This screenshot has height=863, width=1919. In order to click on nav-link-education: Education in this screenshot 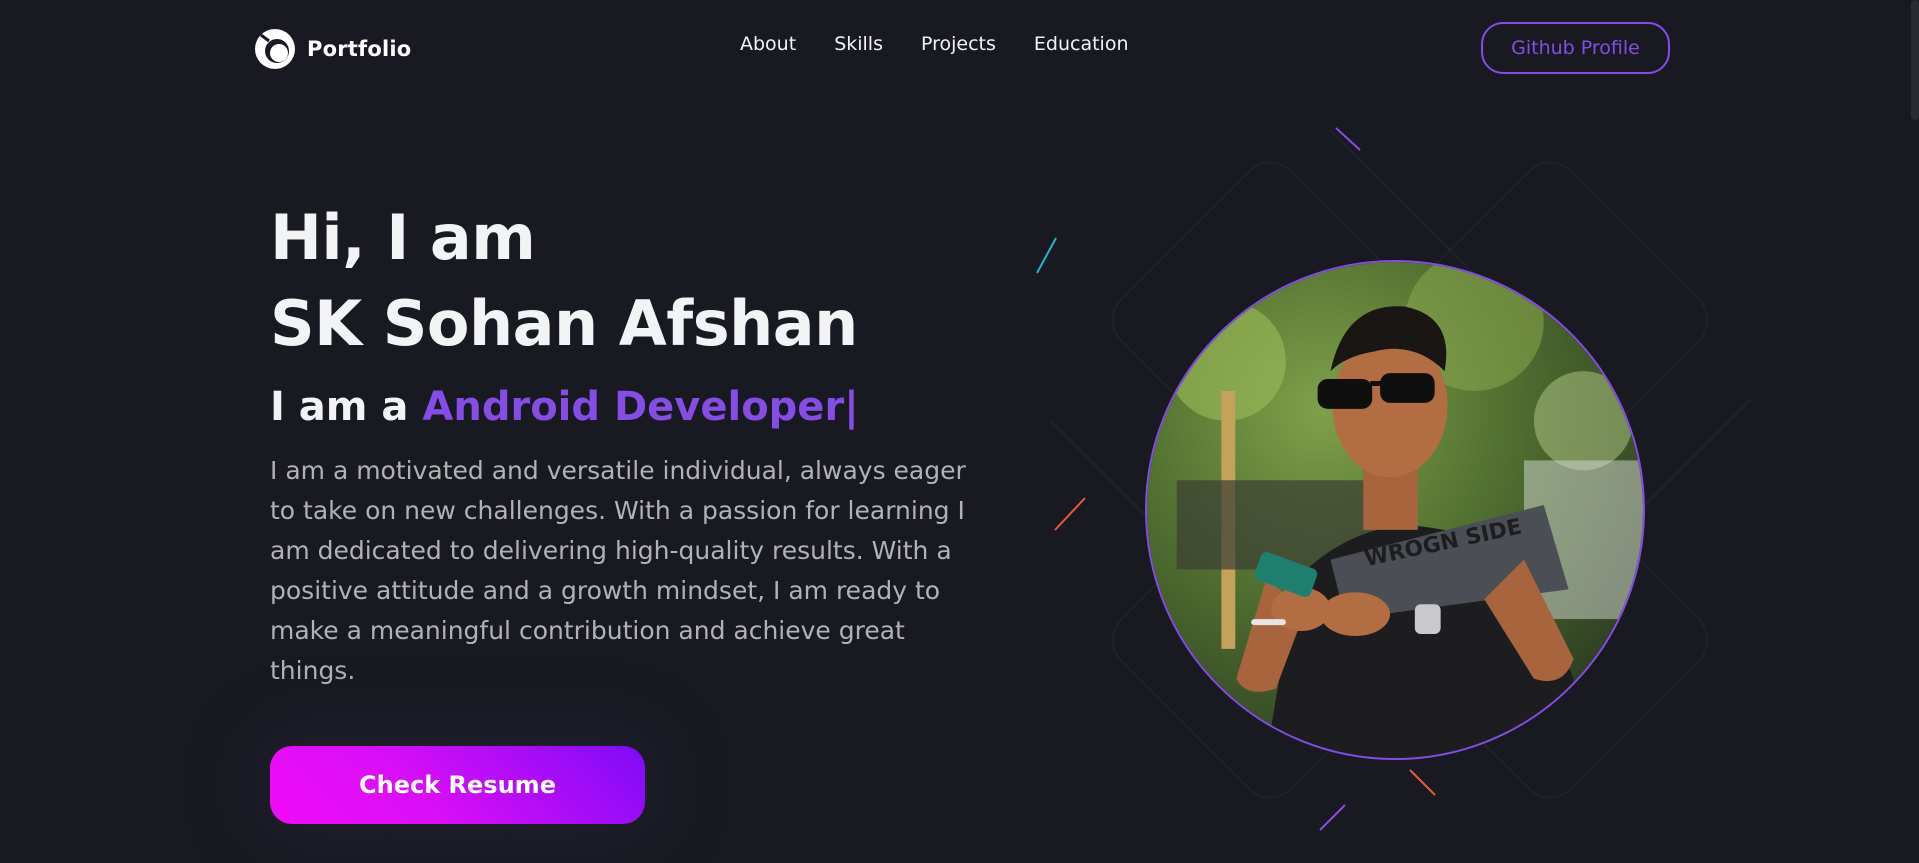, I will do `click(1081, 44)`.